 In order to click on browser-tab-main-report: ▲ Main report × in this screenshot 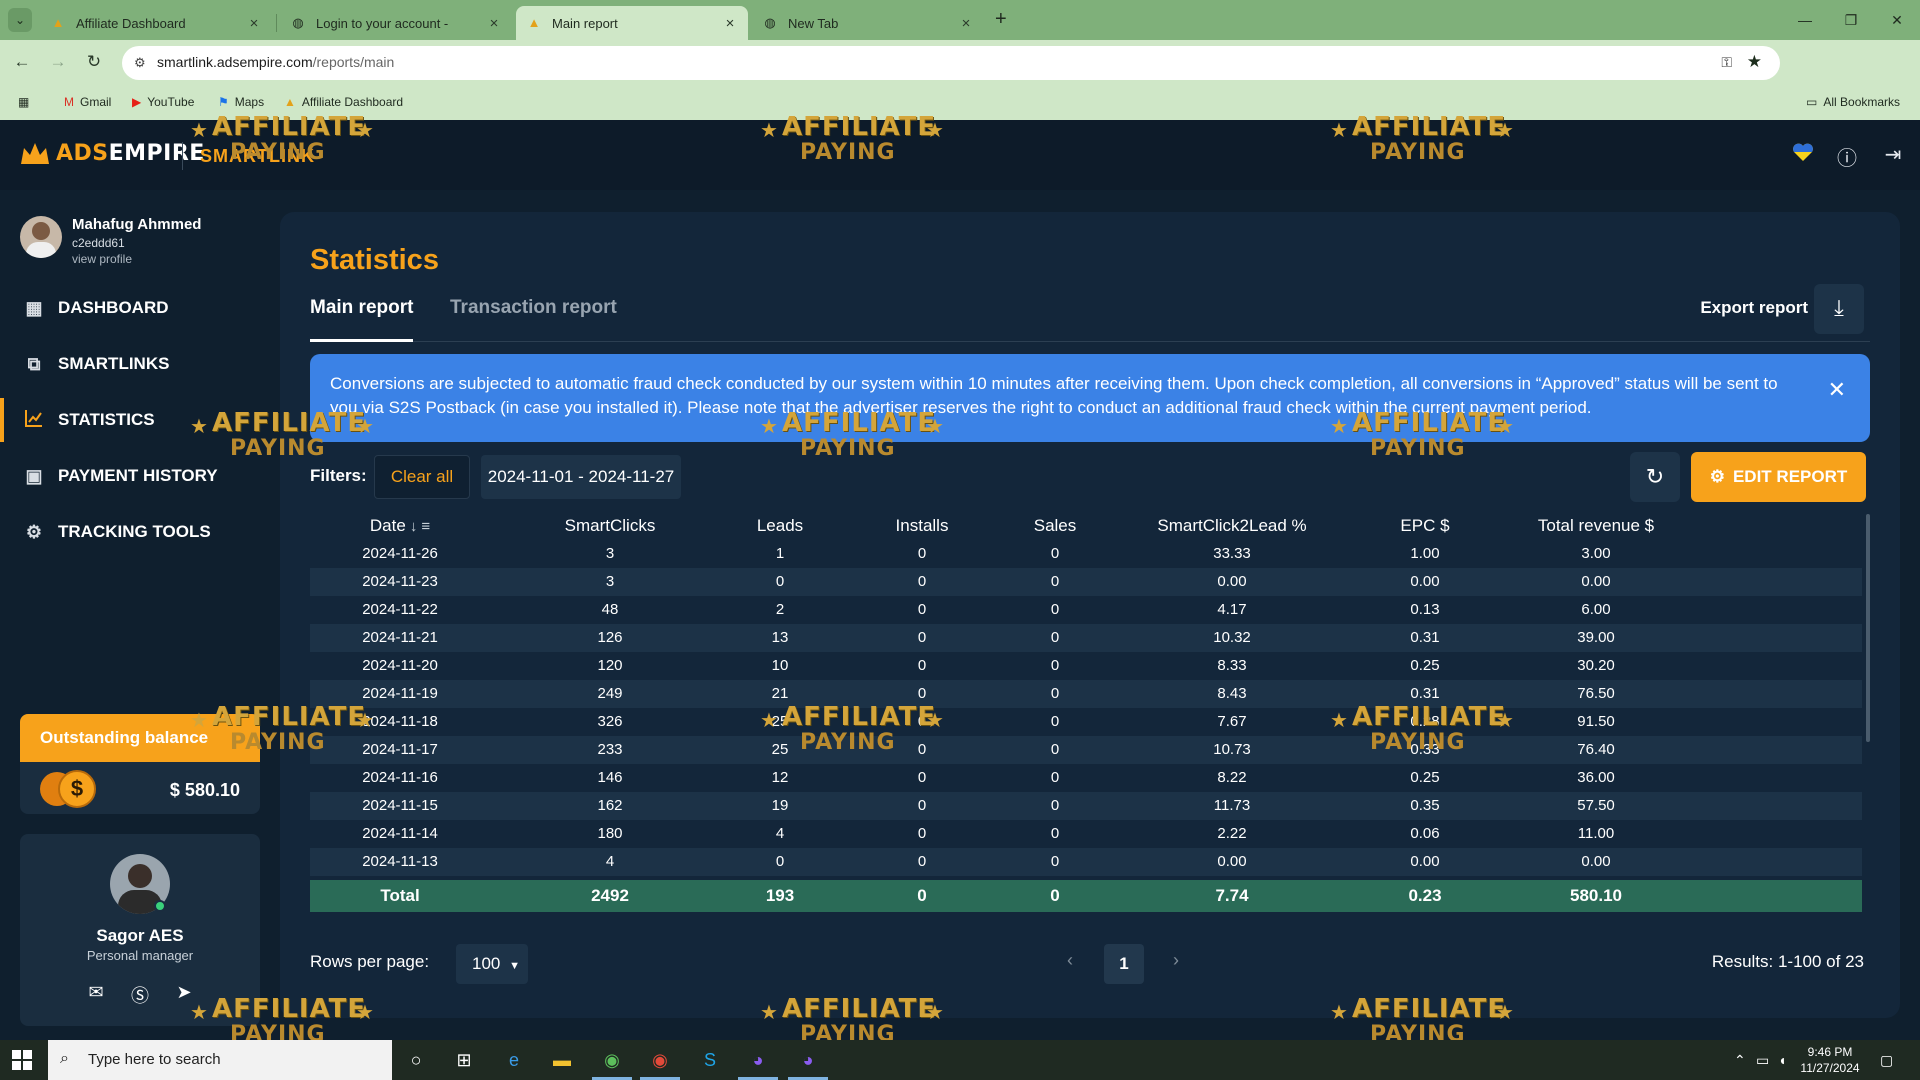, I will do `click(632, 23)`.